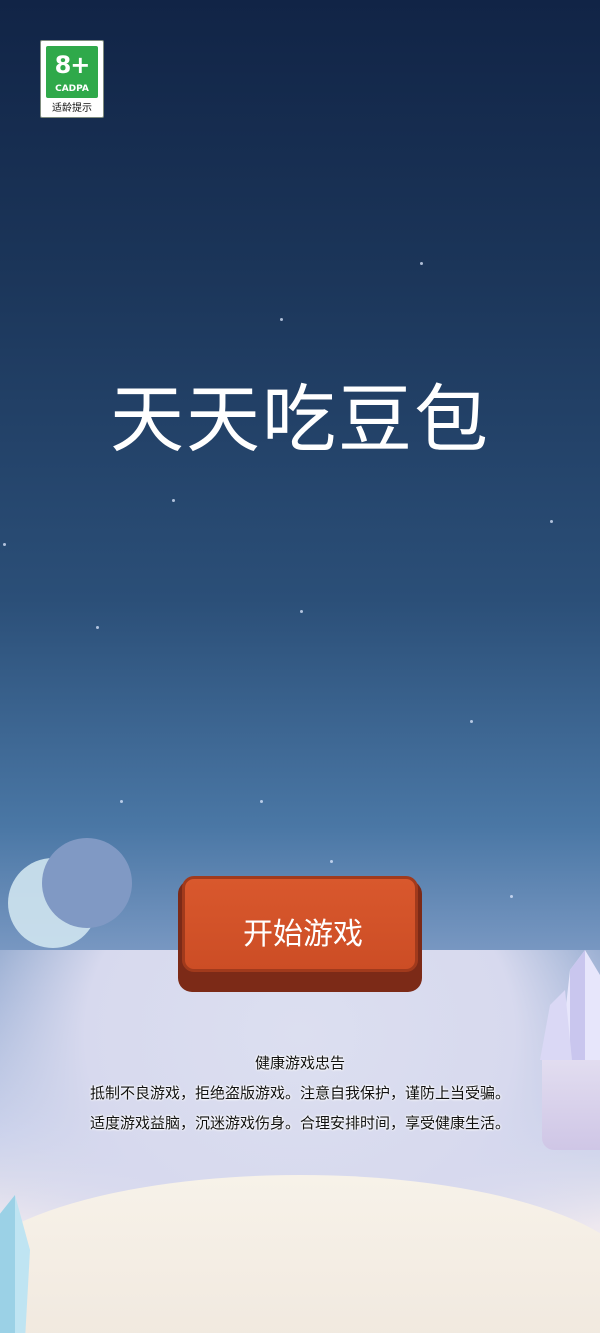 This screenshot has width=600, height=1333. I want to click on ground, so click(300, 1254).